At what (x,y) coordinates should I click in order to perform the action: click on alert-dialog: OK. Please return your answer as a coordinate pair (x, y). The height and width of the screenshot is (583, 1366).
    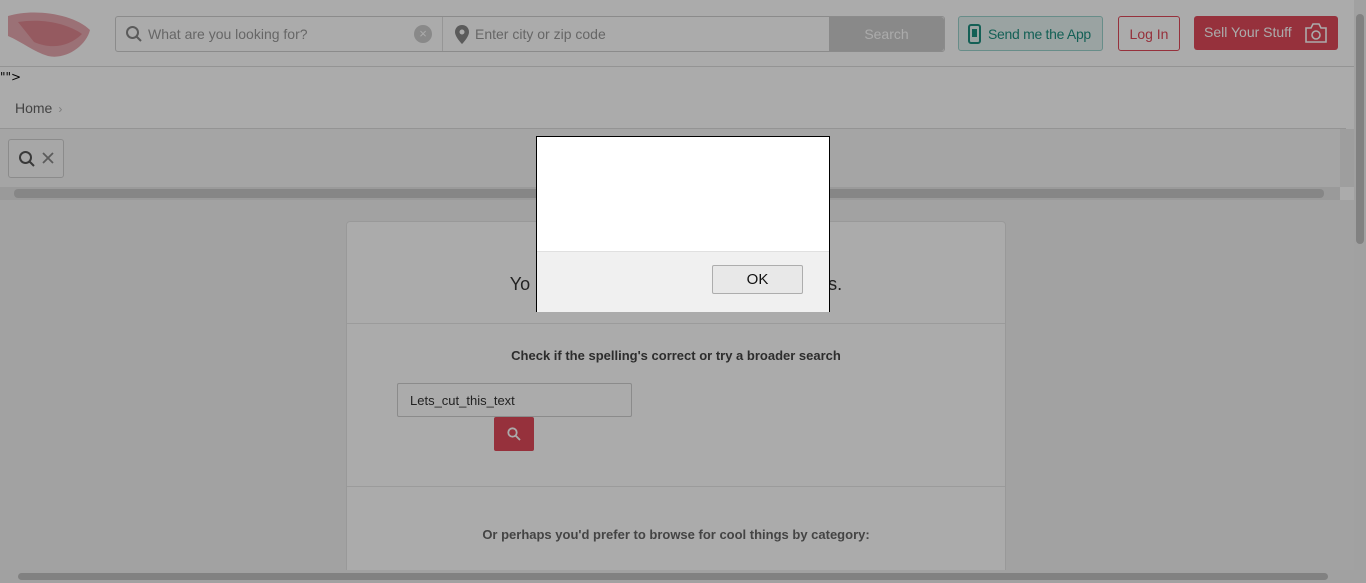
    Looking at the image, I should click on (683, 224).